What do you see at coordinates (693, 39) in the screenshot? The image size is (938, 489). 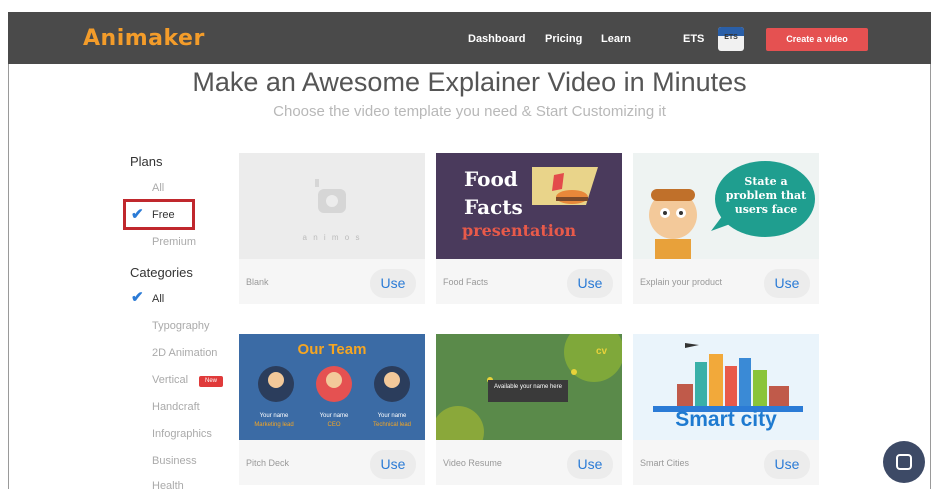 I see `nav-ets-link: ETS` at bounding box center [693, 39].